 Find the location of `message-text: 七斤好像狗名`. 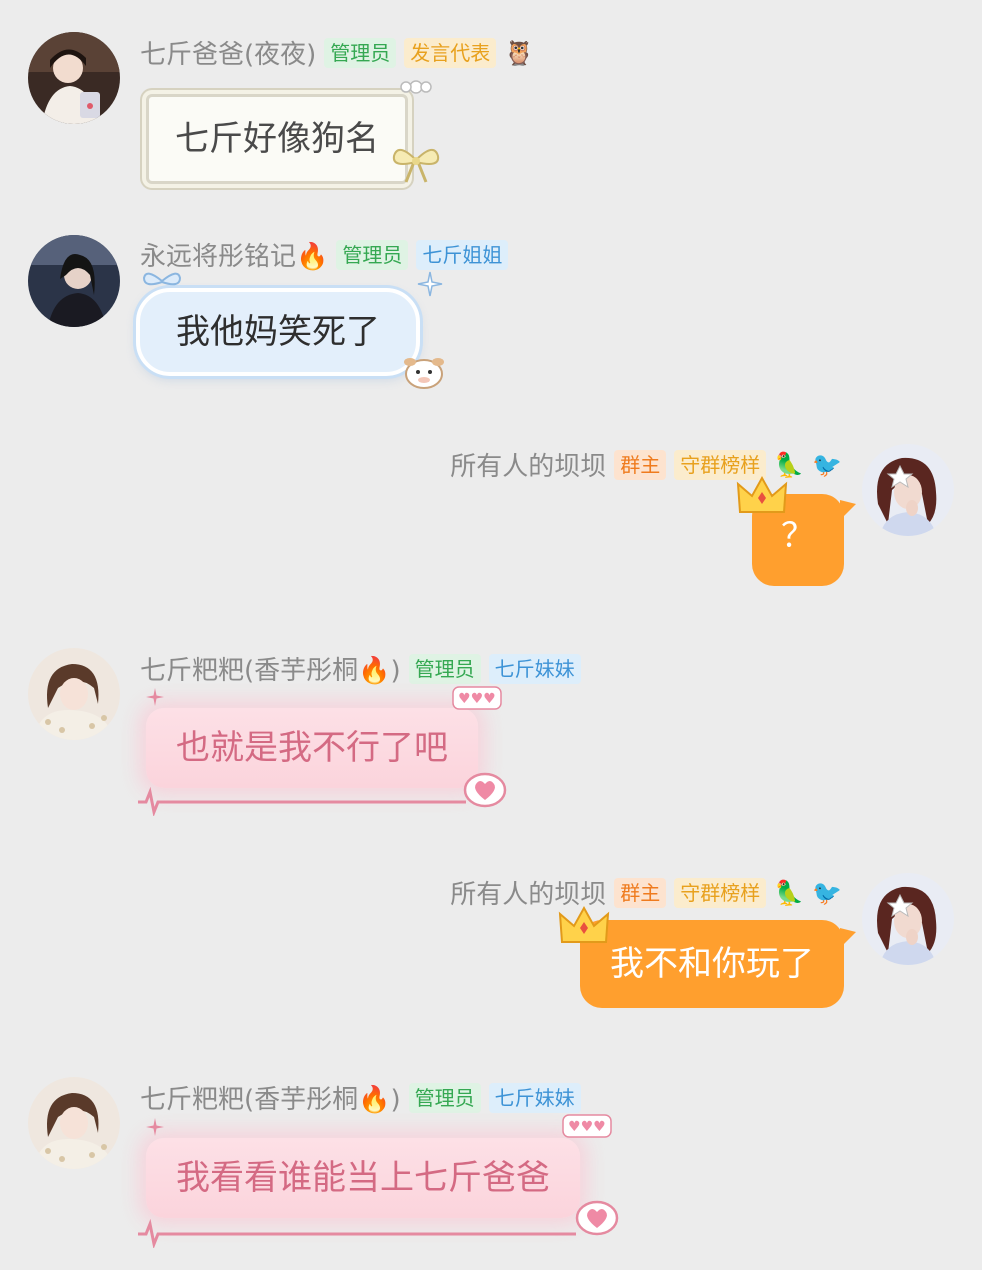

message-text: 七斤好像狗名 is located at coordinates (277, 139).